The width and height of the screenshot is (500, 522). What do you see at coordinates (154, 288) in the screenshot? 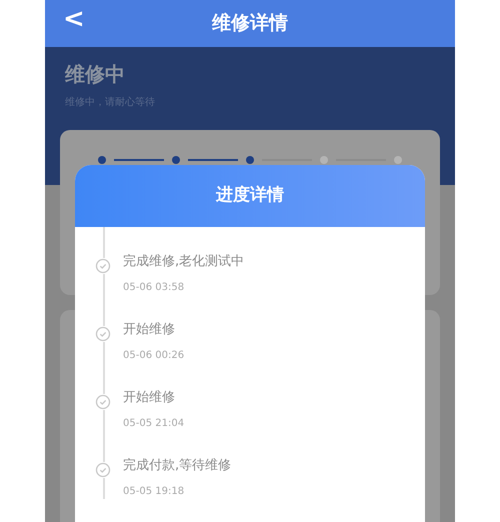
I see `event-time: 05-06 03:58` at bounding box center [154, 288].